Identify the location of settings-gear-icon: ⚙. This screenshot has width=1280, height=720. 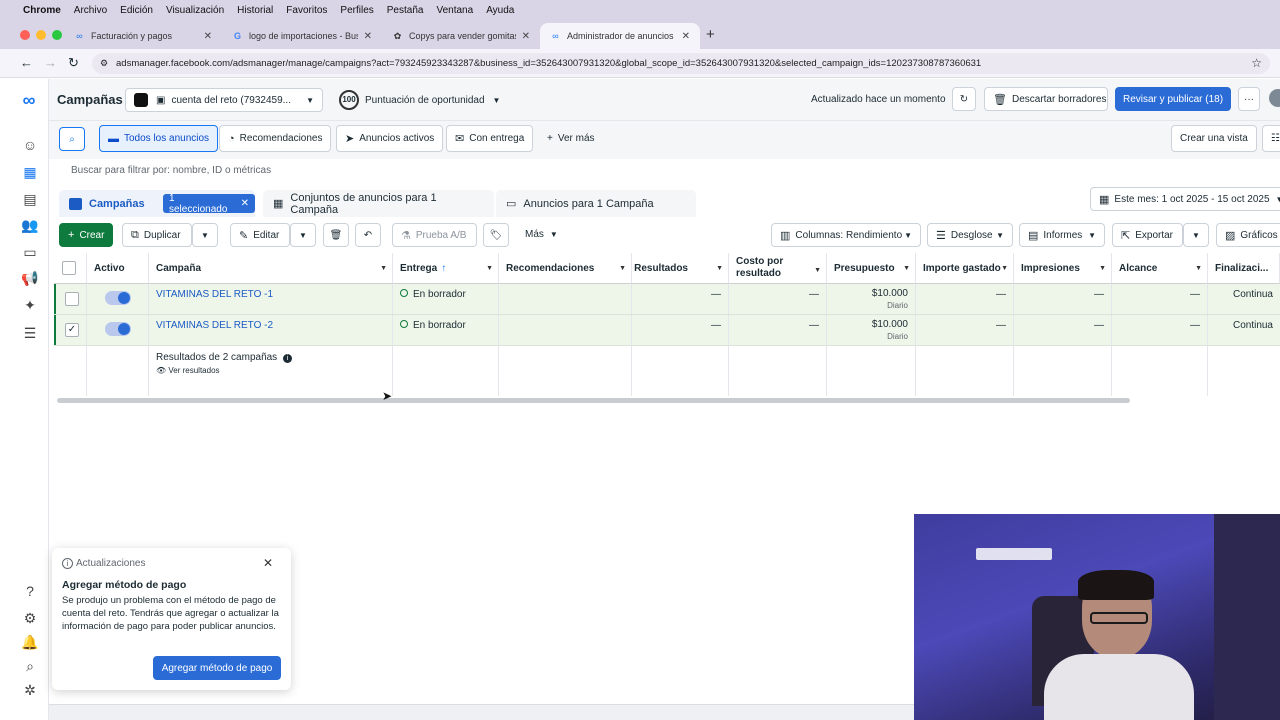
(30, 618).